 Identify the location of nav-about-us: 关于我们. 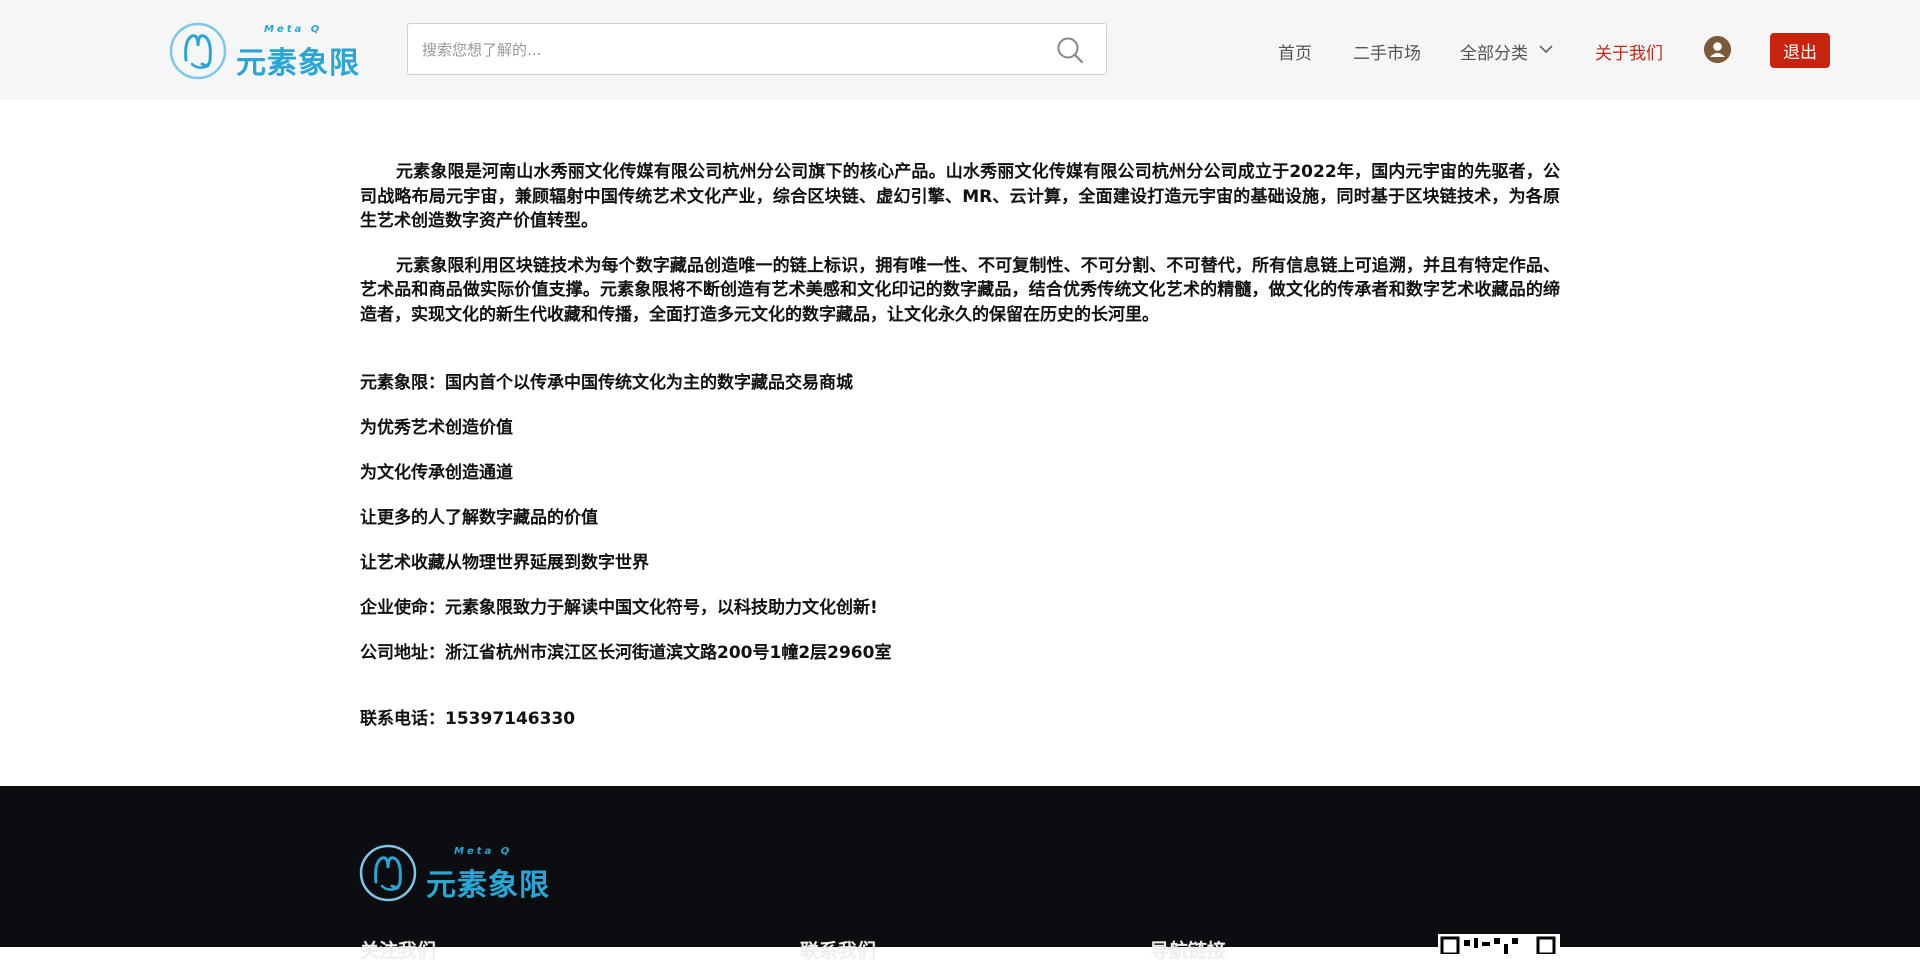
(1629, 51).